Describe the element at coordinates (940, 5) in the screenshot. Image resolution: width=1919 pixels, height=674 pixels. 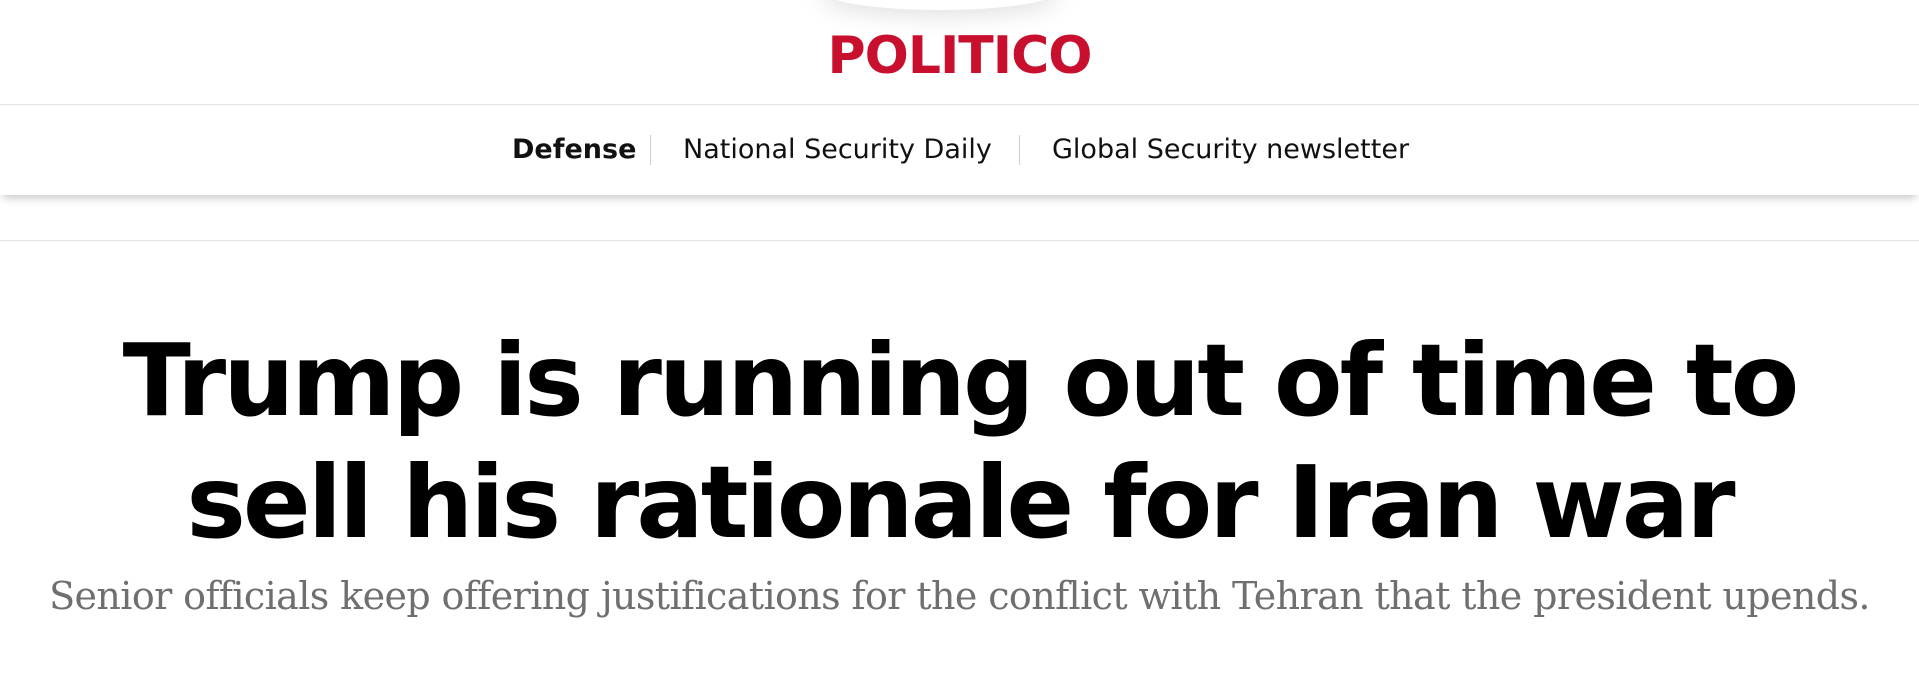
I see `logo-shadow` at that location.